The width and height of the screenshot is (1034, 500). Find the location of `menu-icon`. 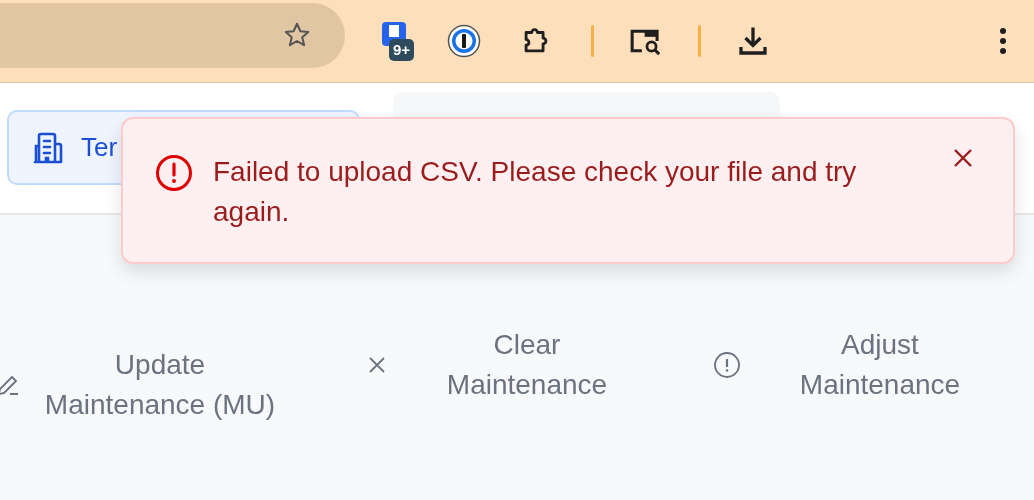

menu-icon is located at coordinates (1003, 41).